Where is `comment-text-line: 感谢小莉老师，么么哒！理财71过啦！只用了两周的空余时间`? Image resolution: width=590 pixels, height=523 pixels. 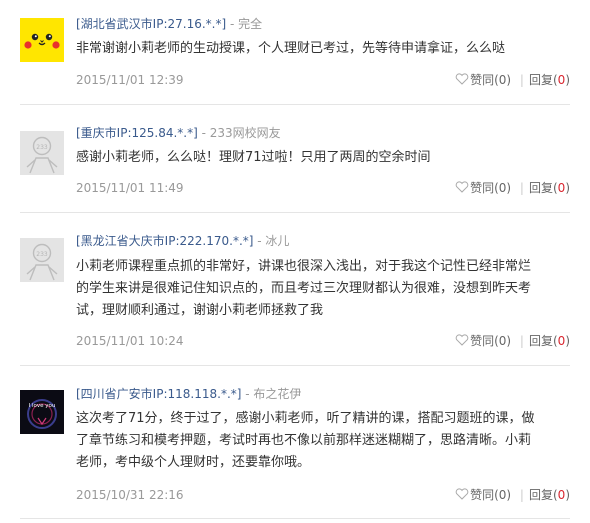
comment-text-line: 感谢小莉老师，么么哒！理财71过啦！只用了两周的空余时间 is located at coordinates (253, 157).